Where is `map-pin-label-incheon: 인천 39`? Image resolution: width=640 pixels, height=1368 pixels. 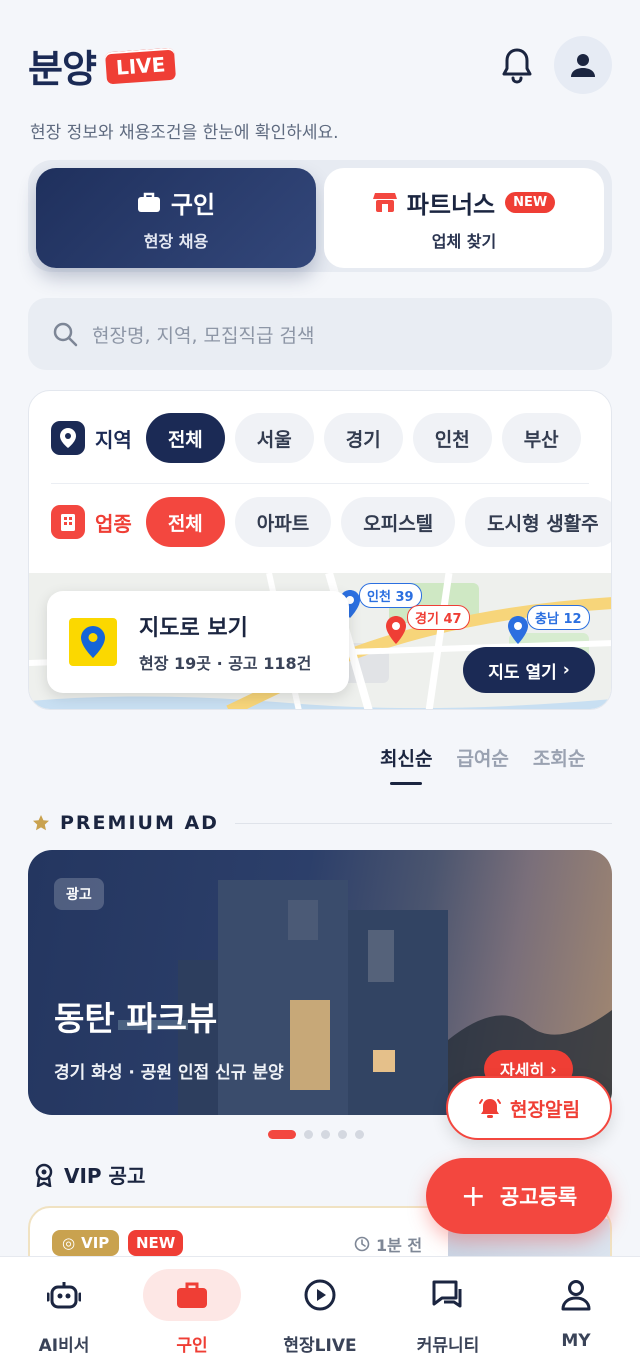 map-pin-label-incheon: 인천 39 is located at coordinates (390, 595).